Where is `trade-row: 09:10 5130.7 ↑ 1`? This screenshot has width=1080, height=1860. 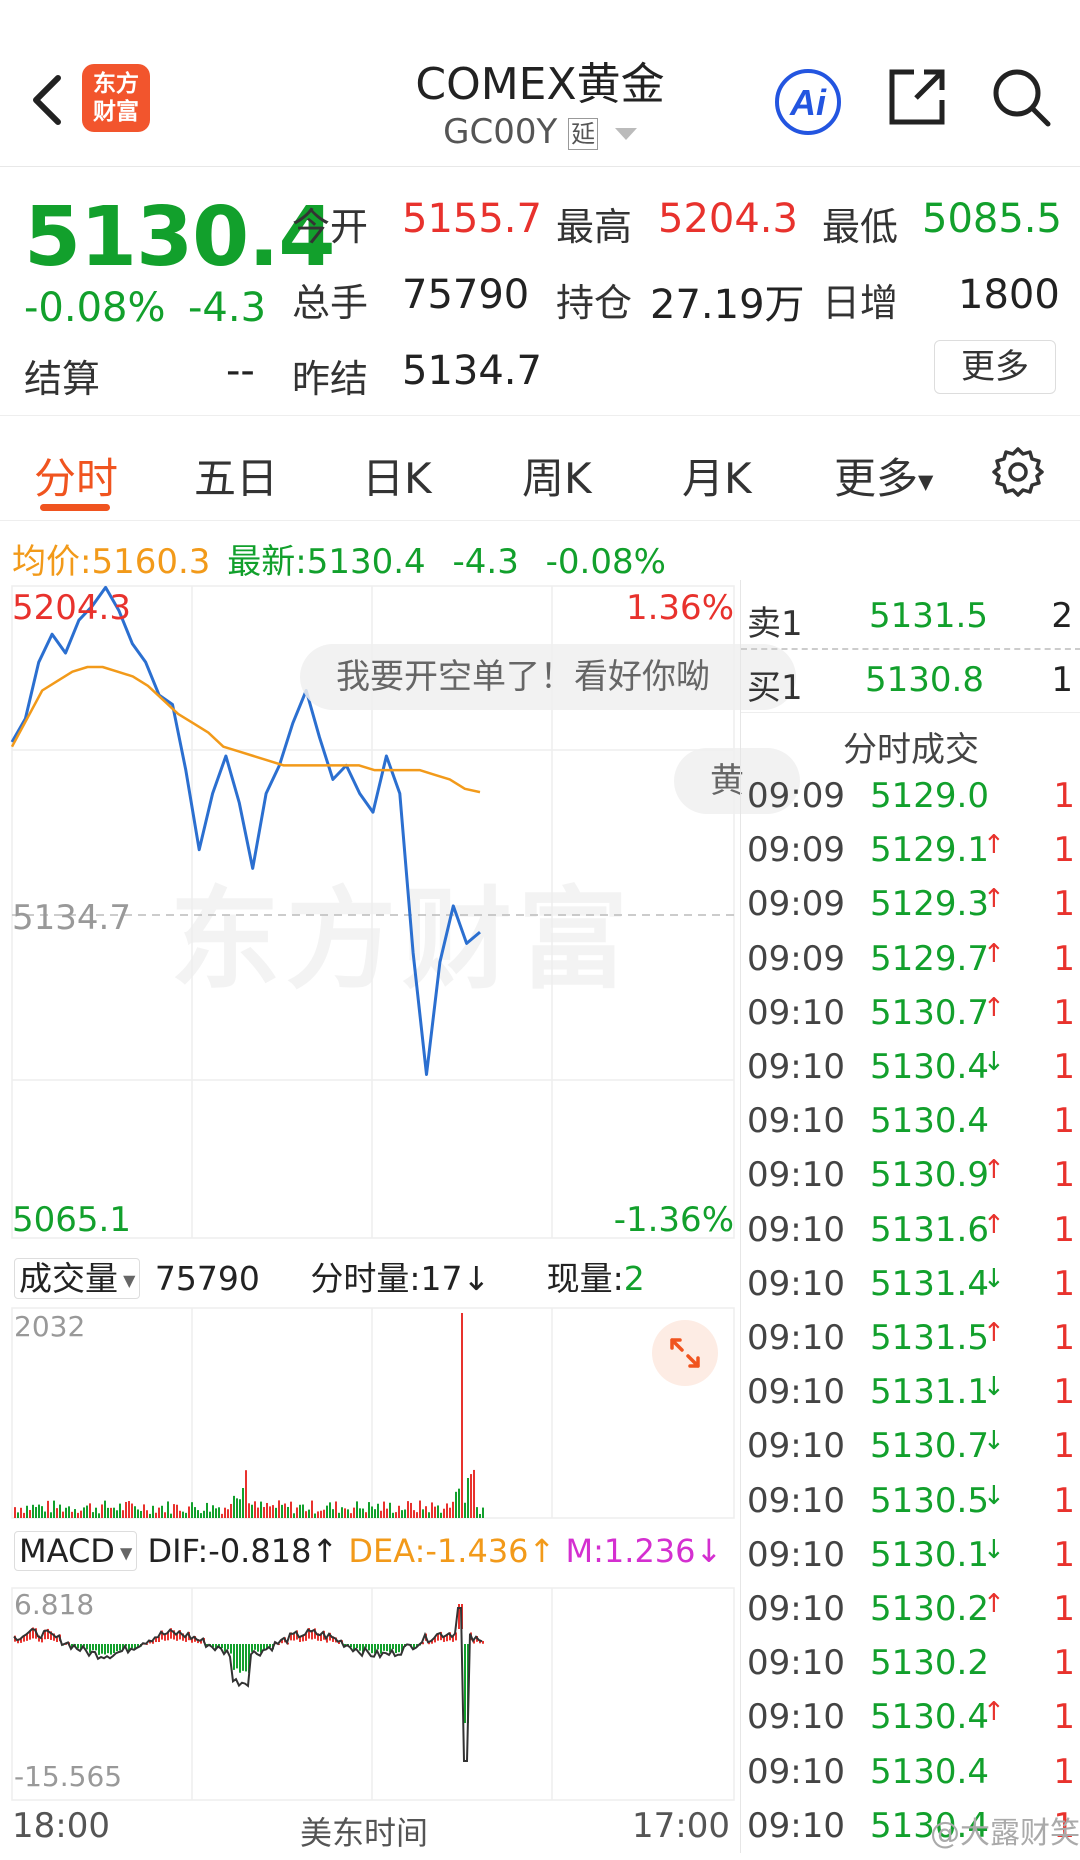
trade-row: 09:10 5130.7 ↑ 1 is located at coordinates (910, 1020).